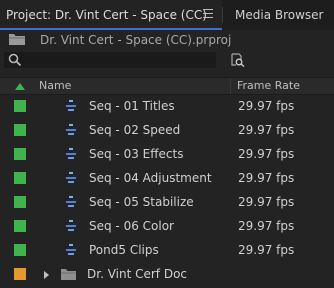  I want to click on item-name: Seq - 04 Adjustment, so click(150, 178).